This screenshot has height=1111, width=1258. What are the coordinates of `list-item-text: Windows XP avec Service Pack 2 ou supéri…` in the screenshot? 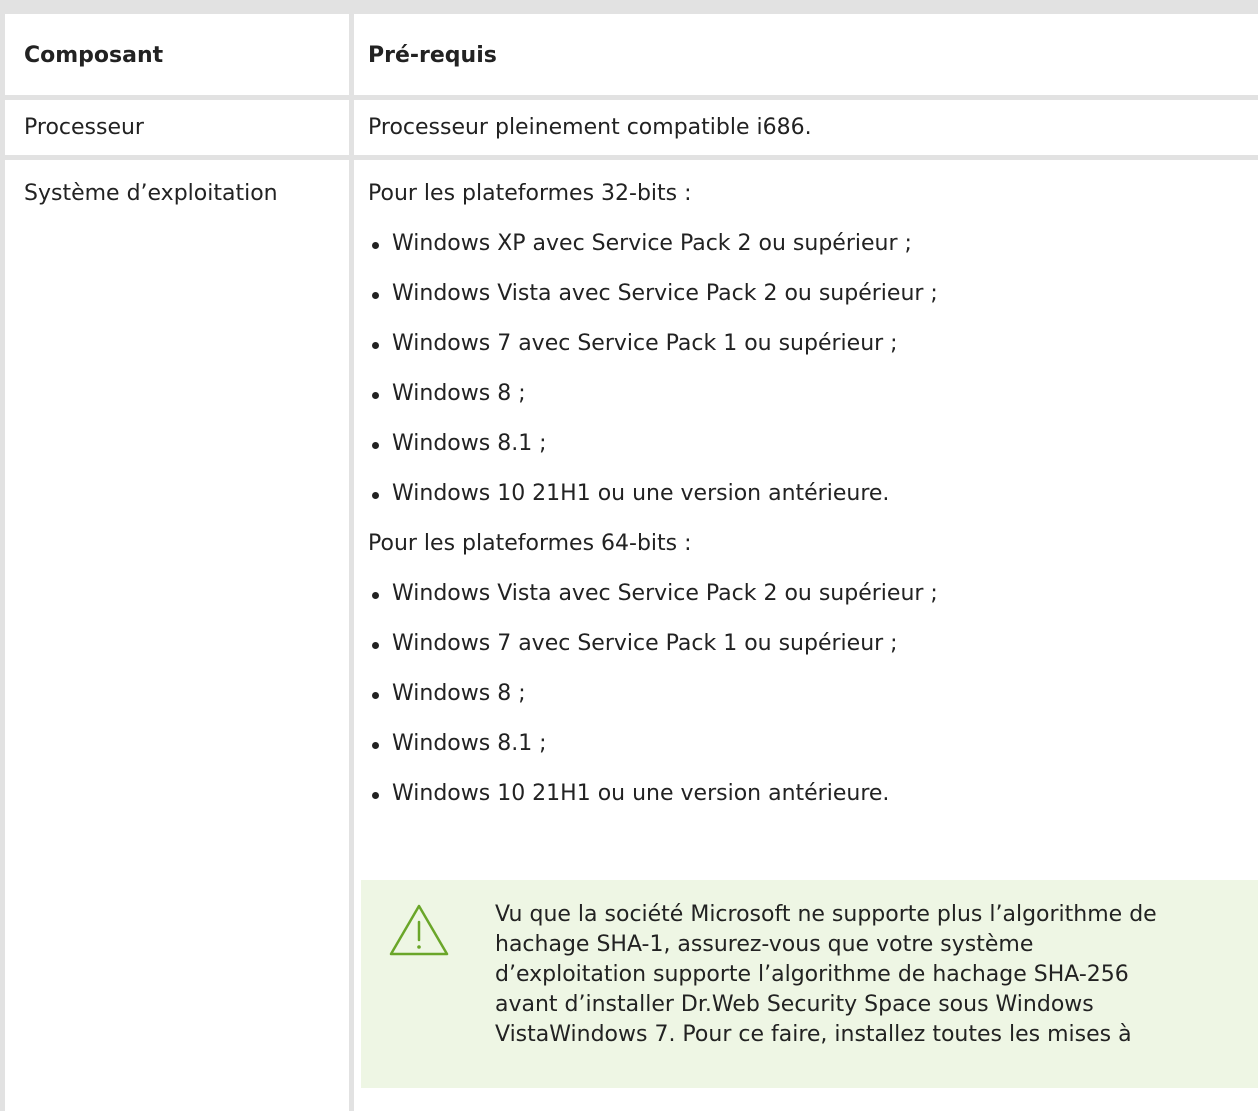 It's located at (652, 243).